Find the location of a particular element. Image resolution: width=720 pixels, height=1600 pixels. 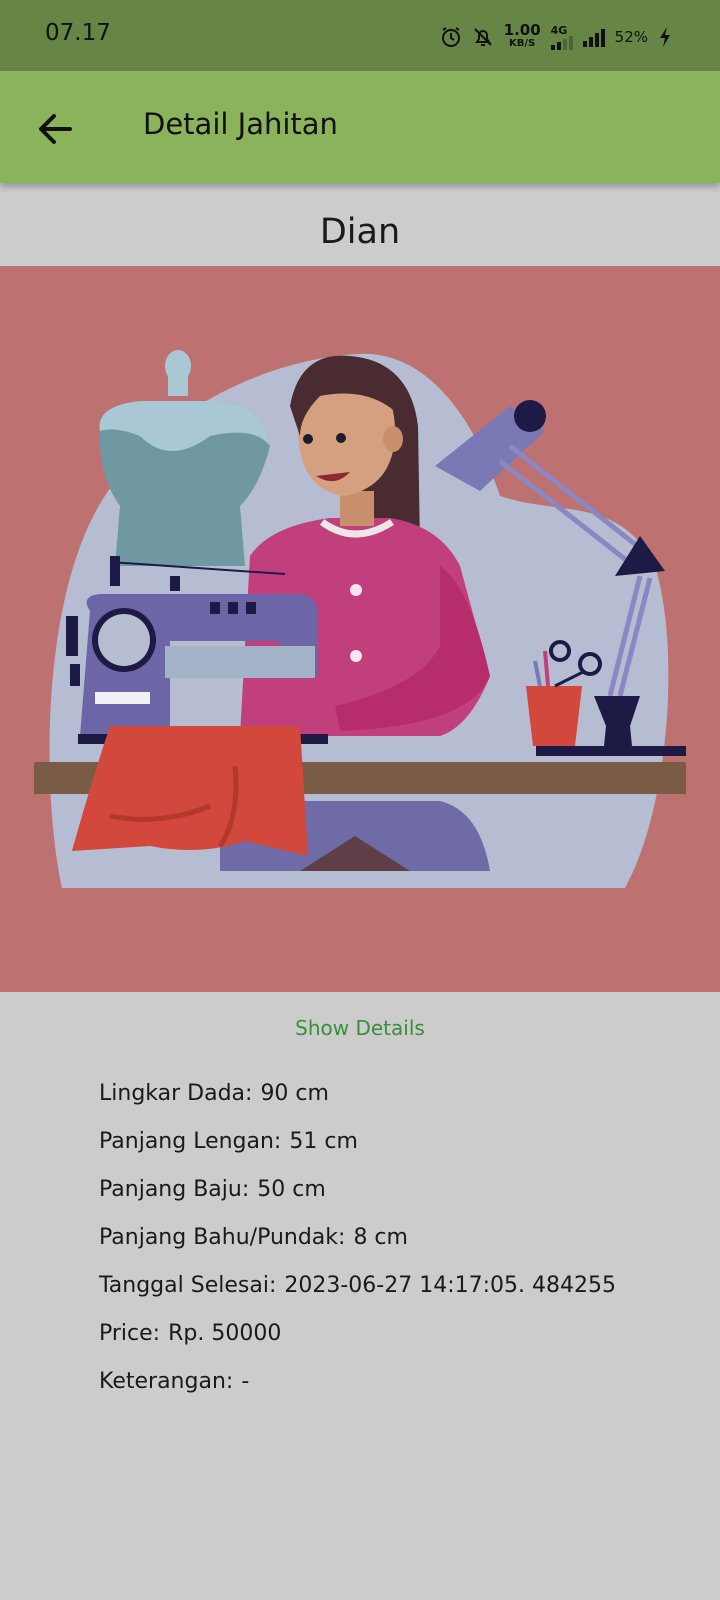

network-speed-unit: KB/S is located at coordinates (522, 43).